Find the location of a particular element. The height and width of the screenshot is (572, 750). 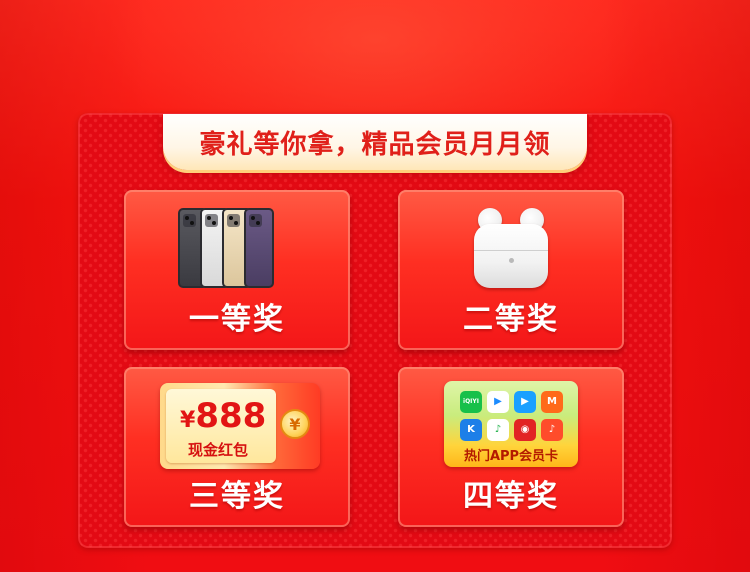

red-packet-image: ¥888 现金红包 ¥ is located at coordinates (240, 426).